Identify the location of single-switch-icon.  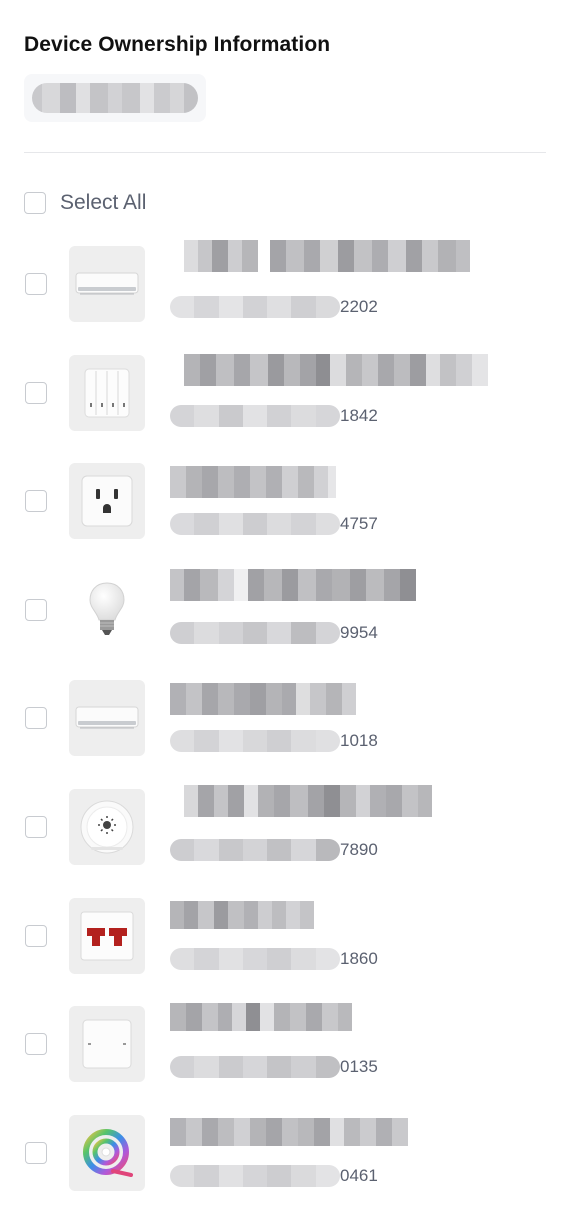
(107, 1044).